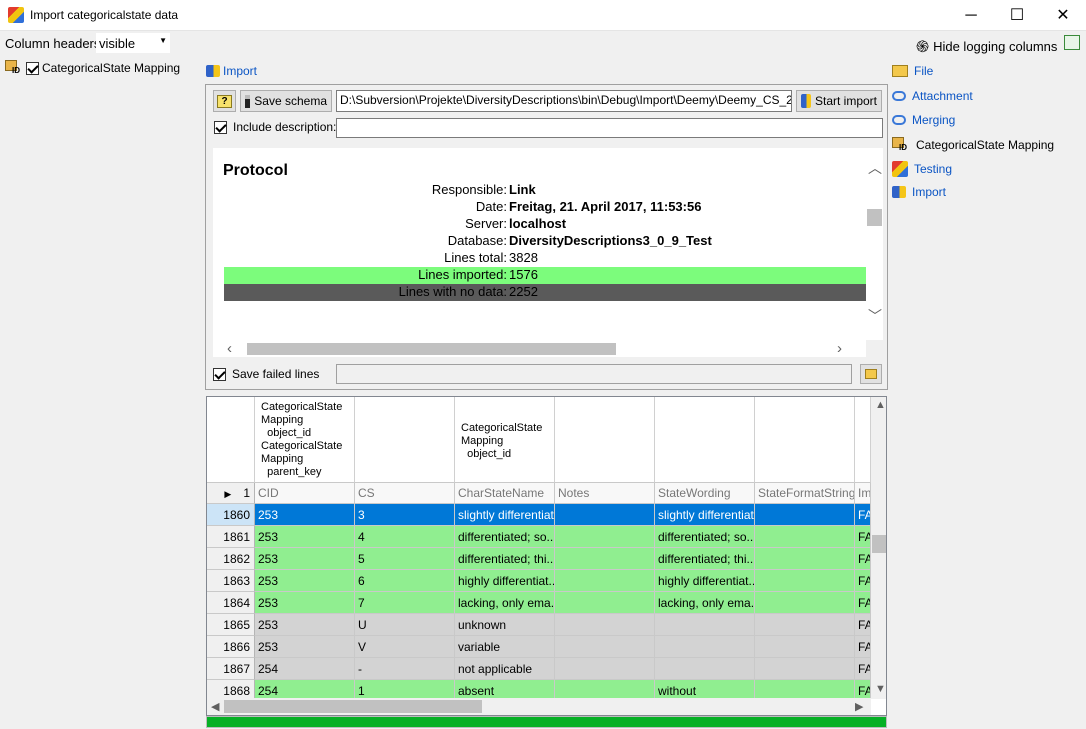  I want to click on chevron-down-icon: ▼, so click(880, 689).